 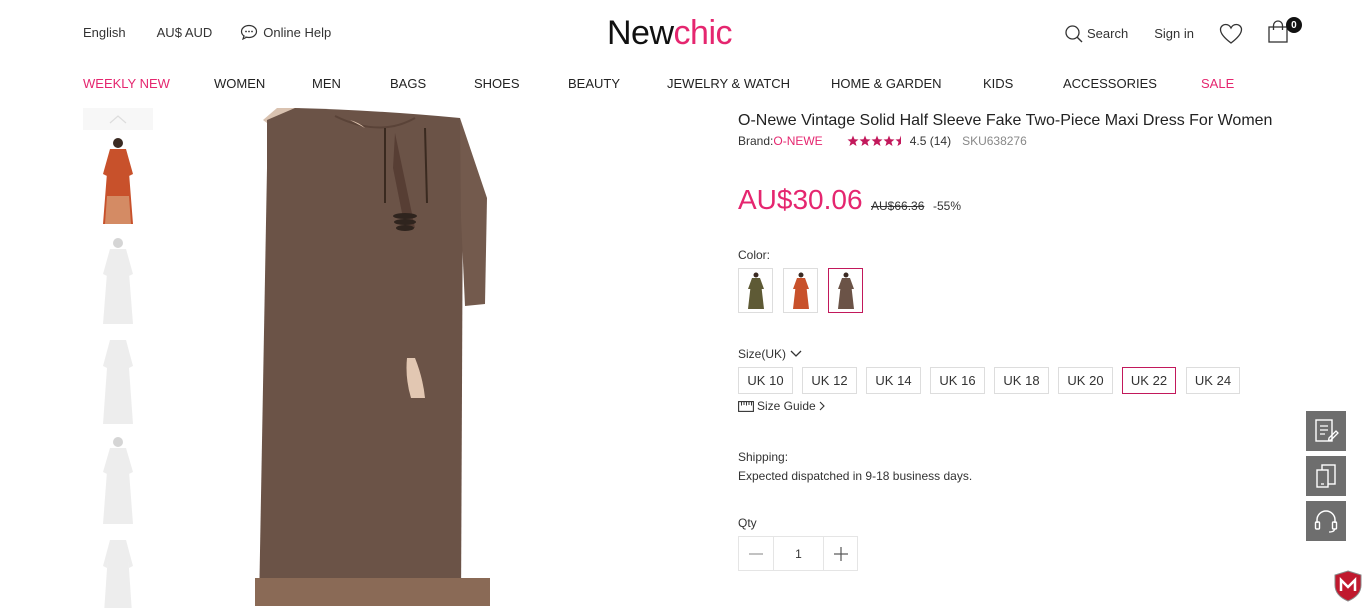 I want to click on shield-icon, so click(x=1348, y=586).